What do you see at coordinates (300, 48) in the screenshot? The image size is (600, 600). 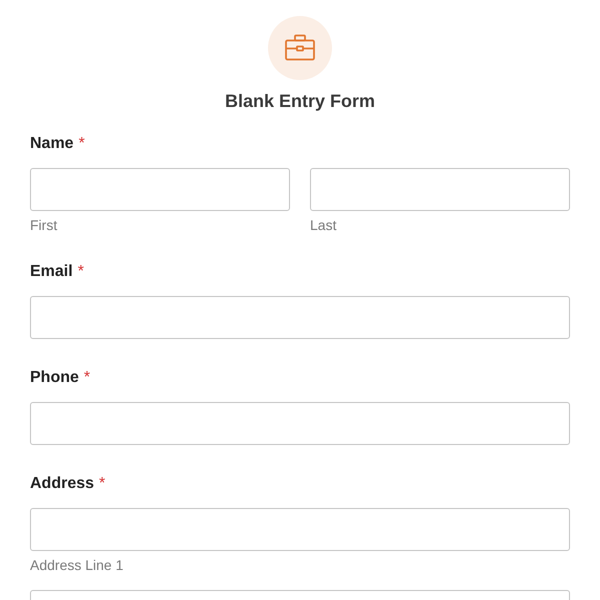 I see `briefcase-icon` at bounding box center [300, 48].